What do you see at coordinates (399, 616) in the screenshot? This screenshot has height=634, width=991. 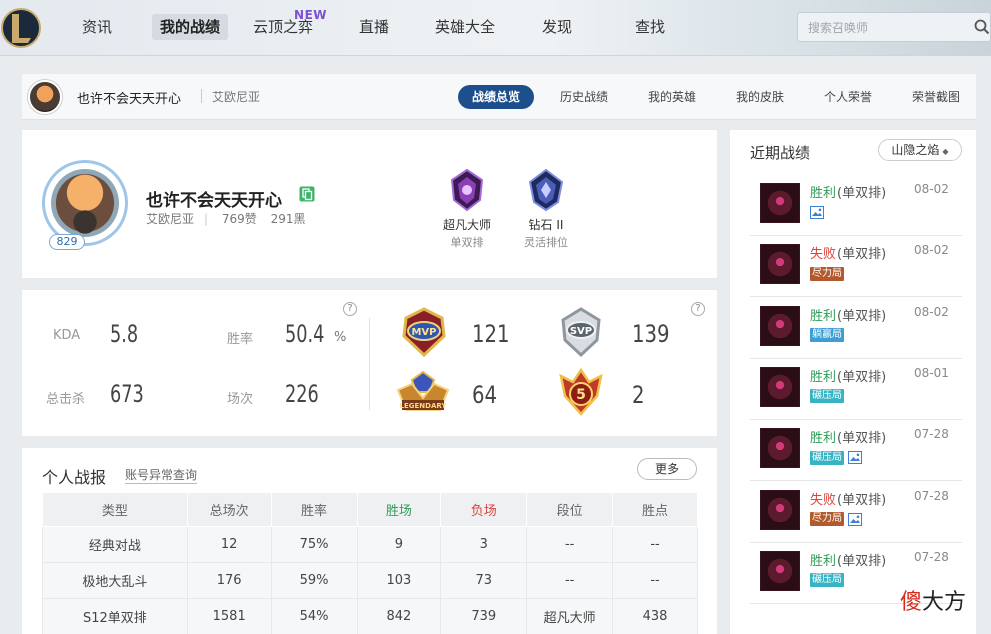 I see `table-cell: 842` at bounding box center [399, 616].